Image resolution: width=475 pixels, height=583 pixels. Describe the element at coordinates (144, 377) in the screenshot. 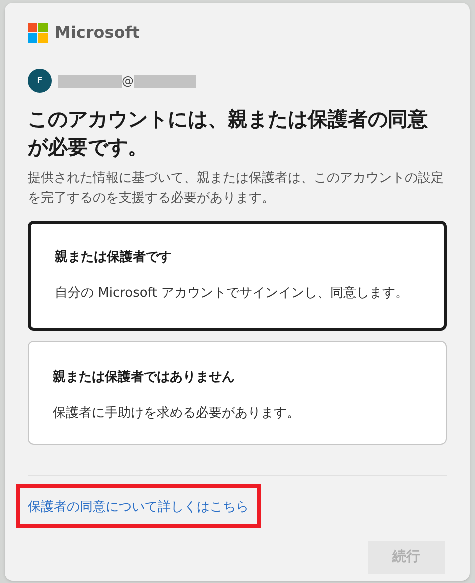

I see `option-title: 親または保護者ではありません` at that location.